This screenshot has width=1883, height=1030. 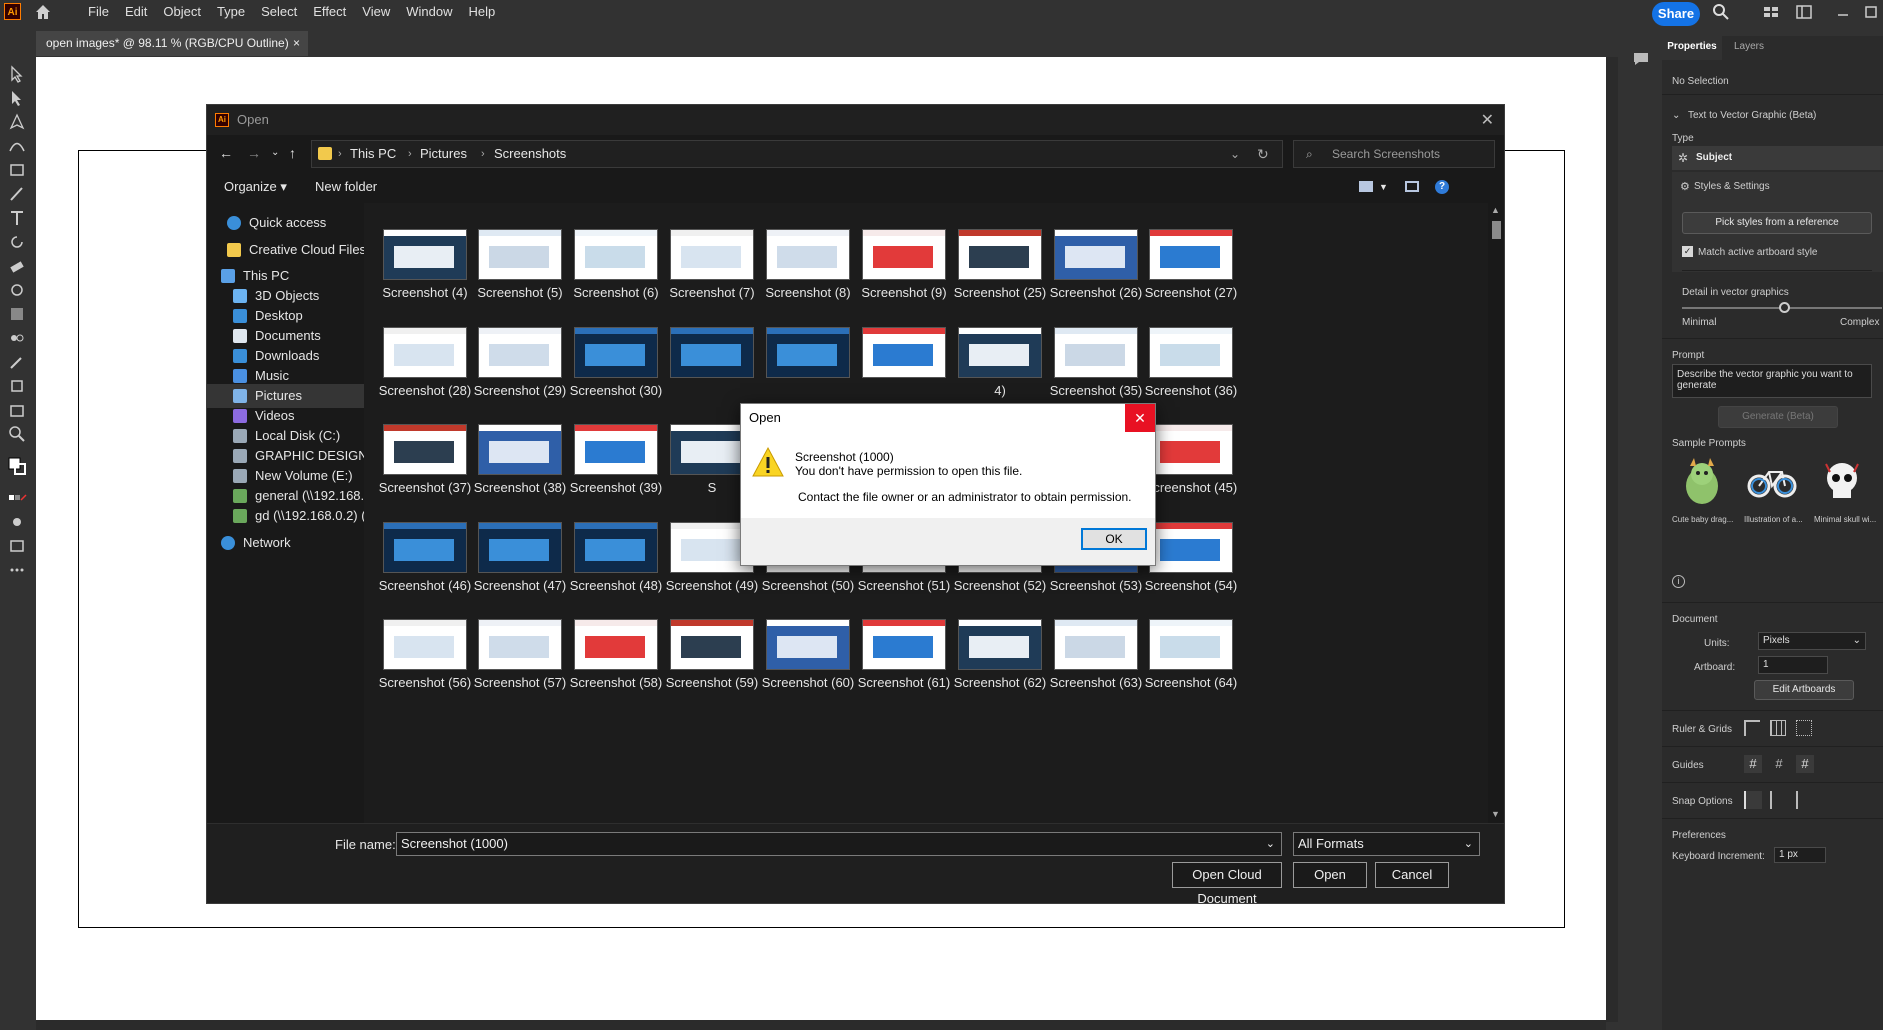 I want to click on new-folder-button: New folder, so click(x=346, y=187).